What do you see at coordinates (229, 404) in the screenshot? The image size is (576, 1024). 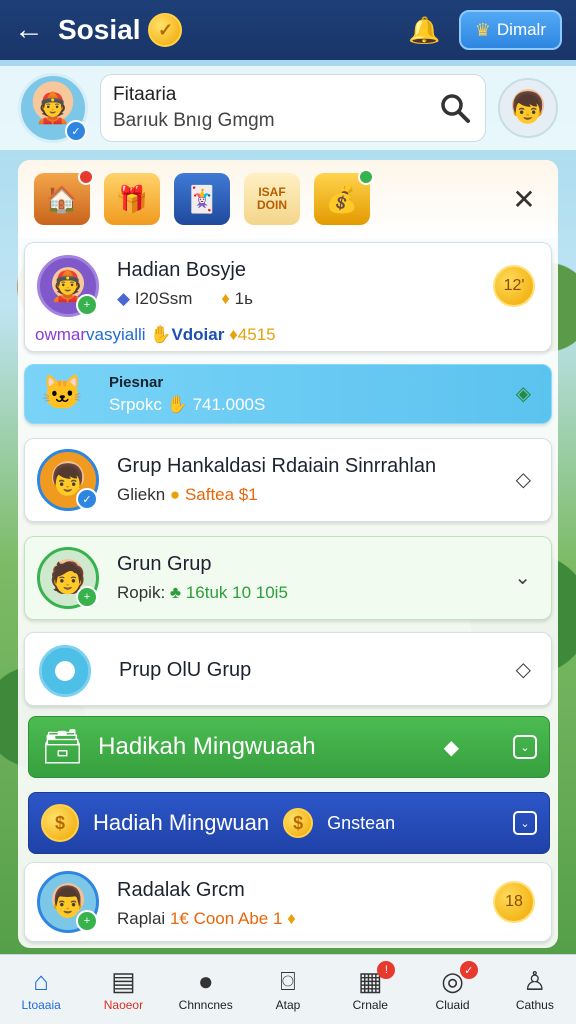 I see `card-sub-value: 741.000S` at bounding box center [229, 404].